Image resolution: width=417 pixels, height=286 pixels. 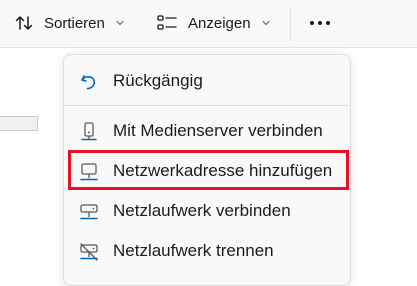 I want to click on more-options-button, so click(x=320, y=23).